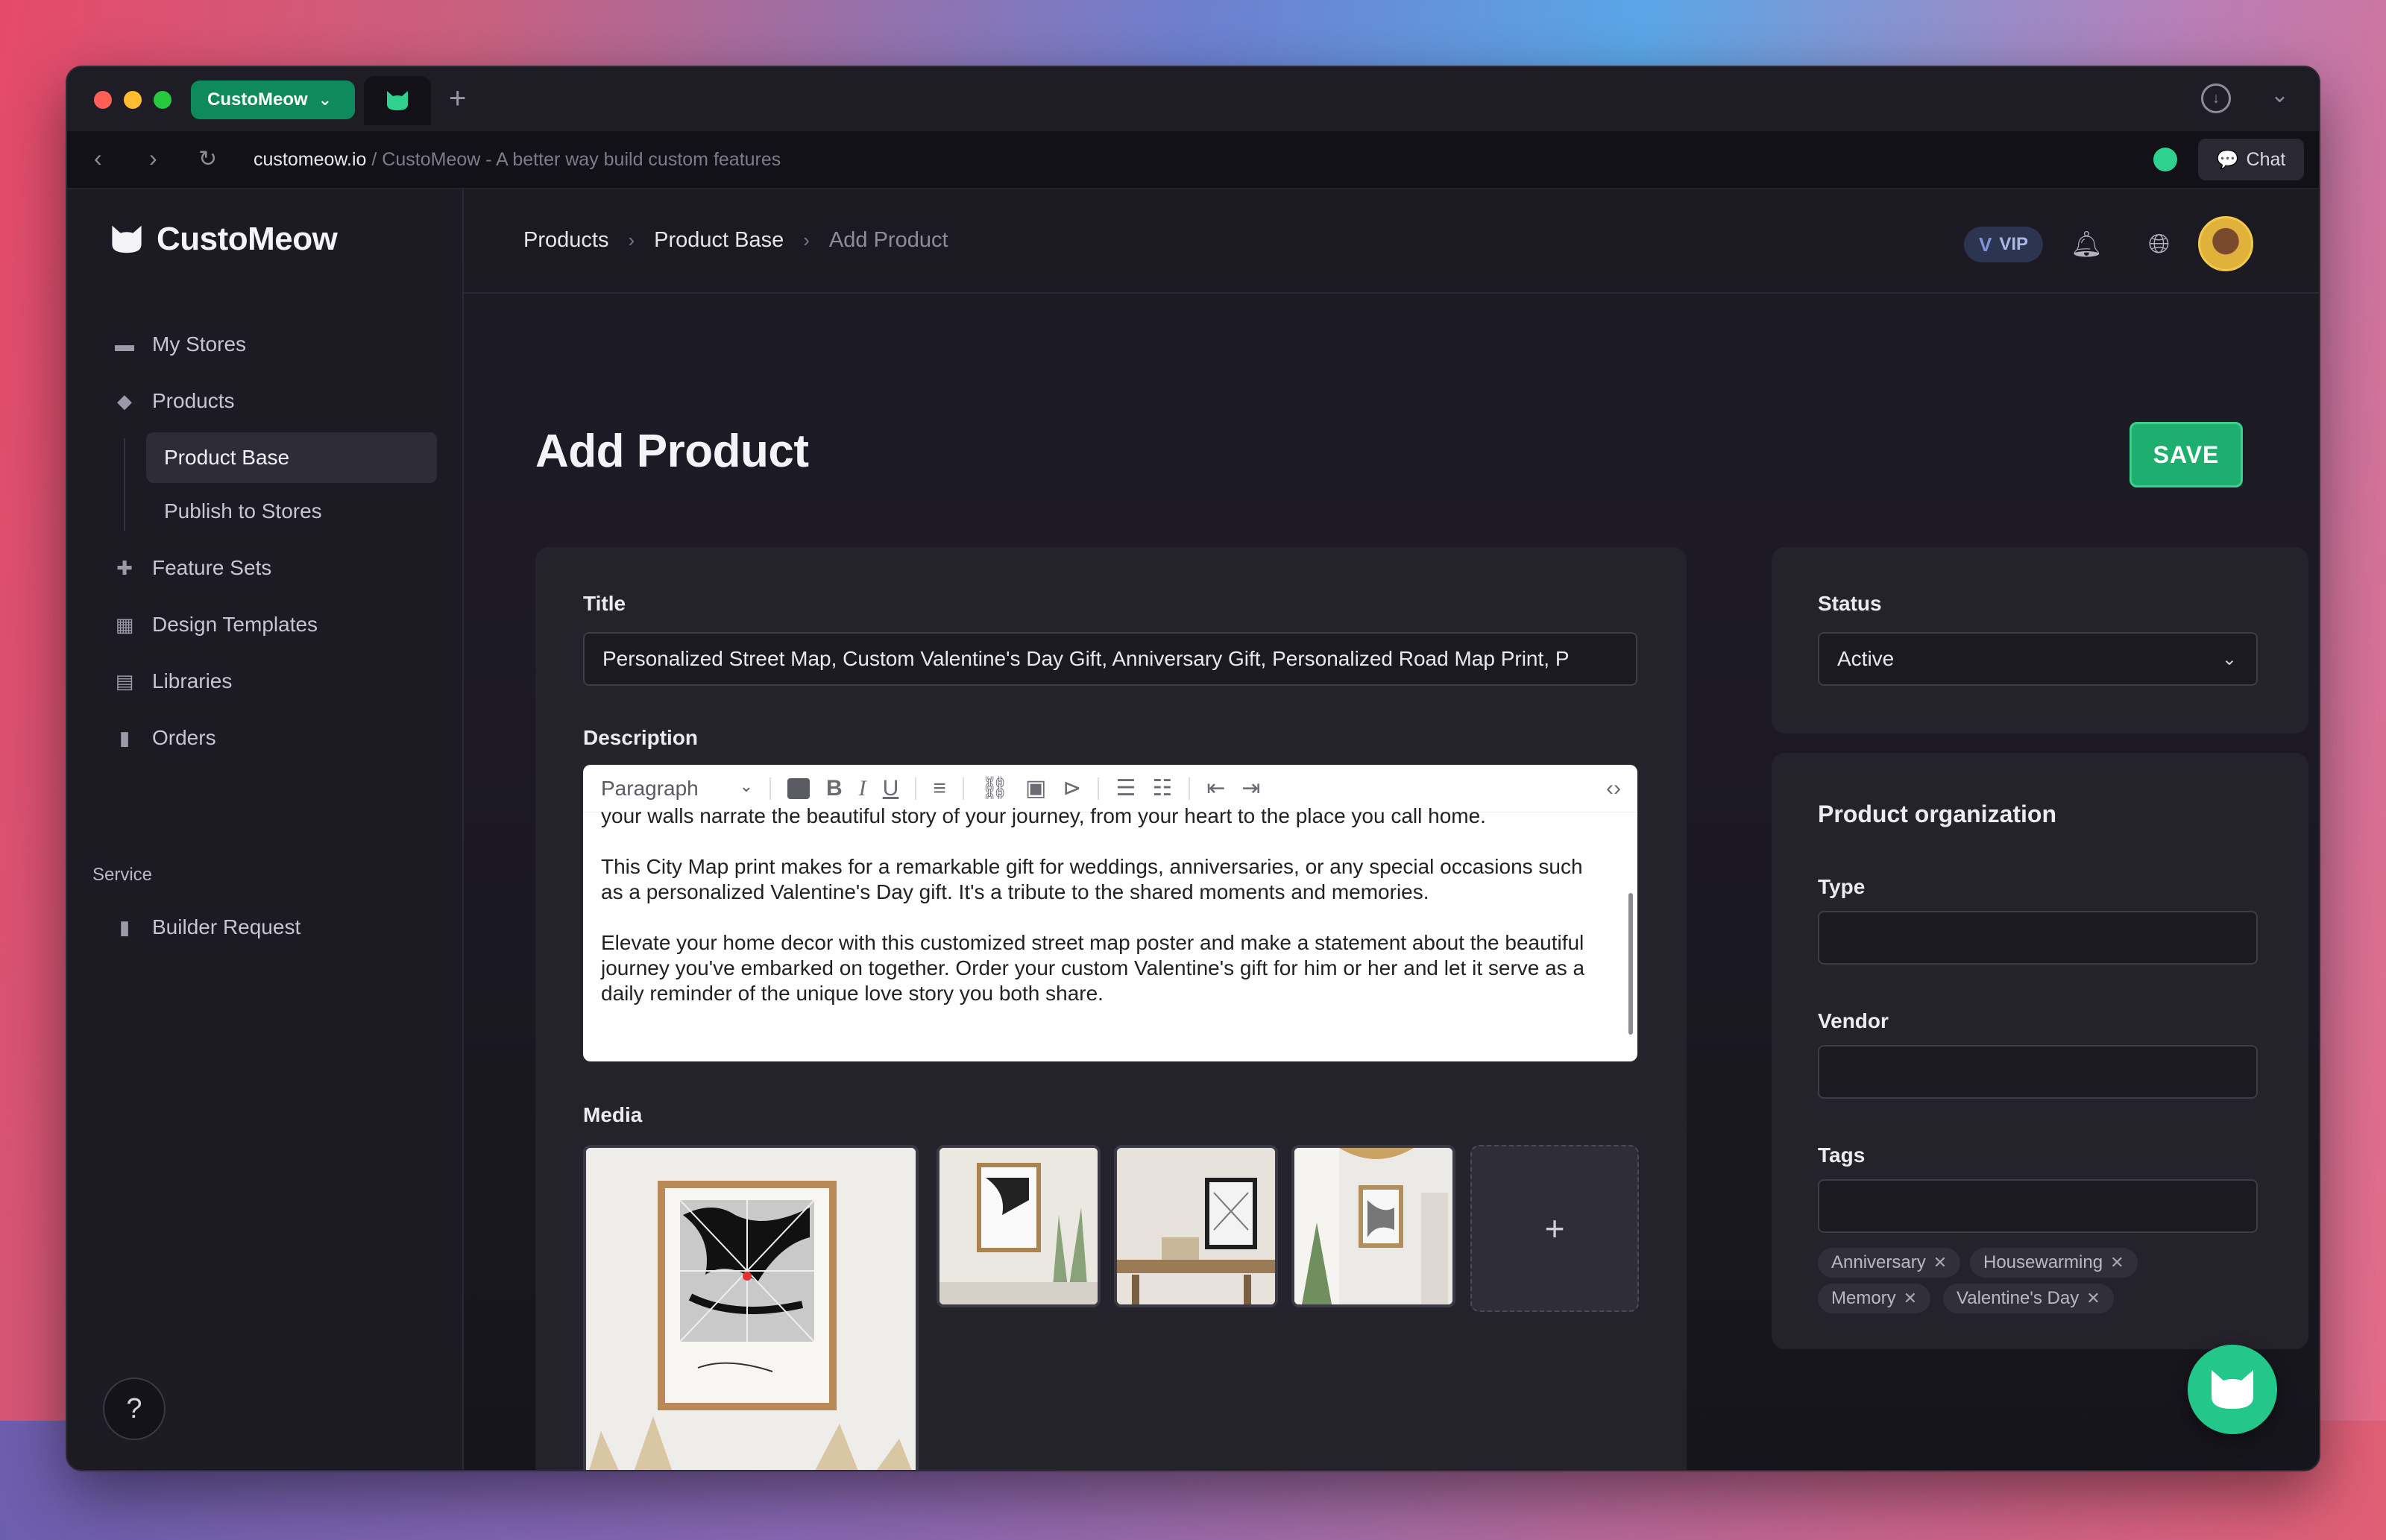 The height and width of the screenshot is (1540, 2386). What do you see at coordinates (226, 926) in the screenshot?
I see `sidebar-item-label: Builder Request` at bounding box center [226, 926].